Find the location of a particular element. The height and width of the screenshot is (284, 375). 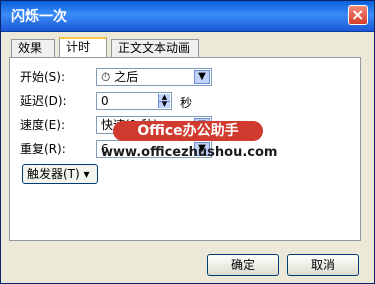

watermark-brand: Office办公助手 is located at coordinates (188, 131).